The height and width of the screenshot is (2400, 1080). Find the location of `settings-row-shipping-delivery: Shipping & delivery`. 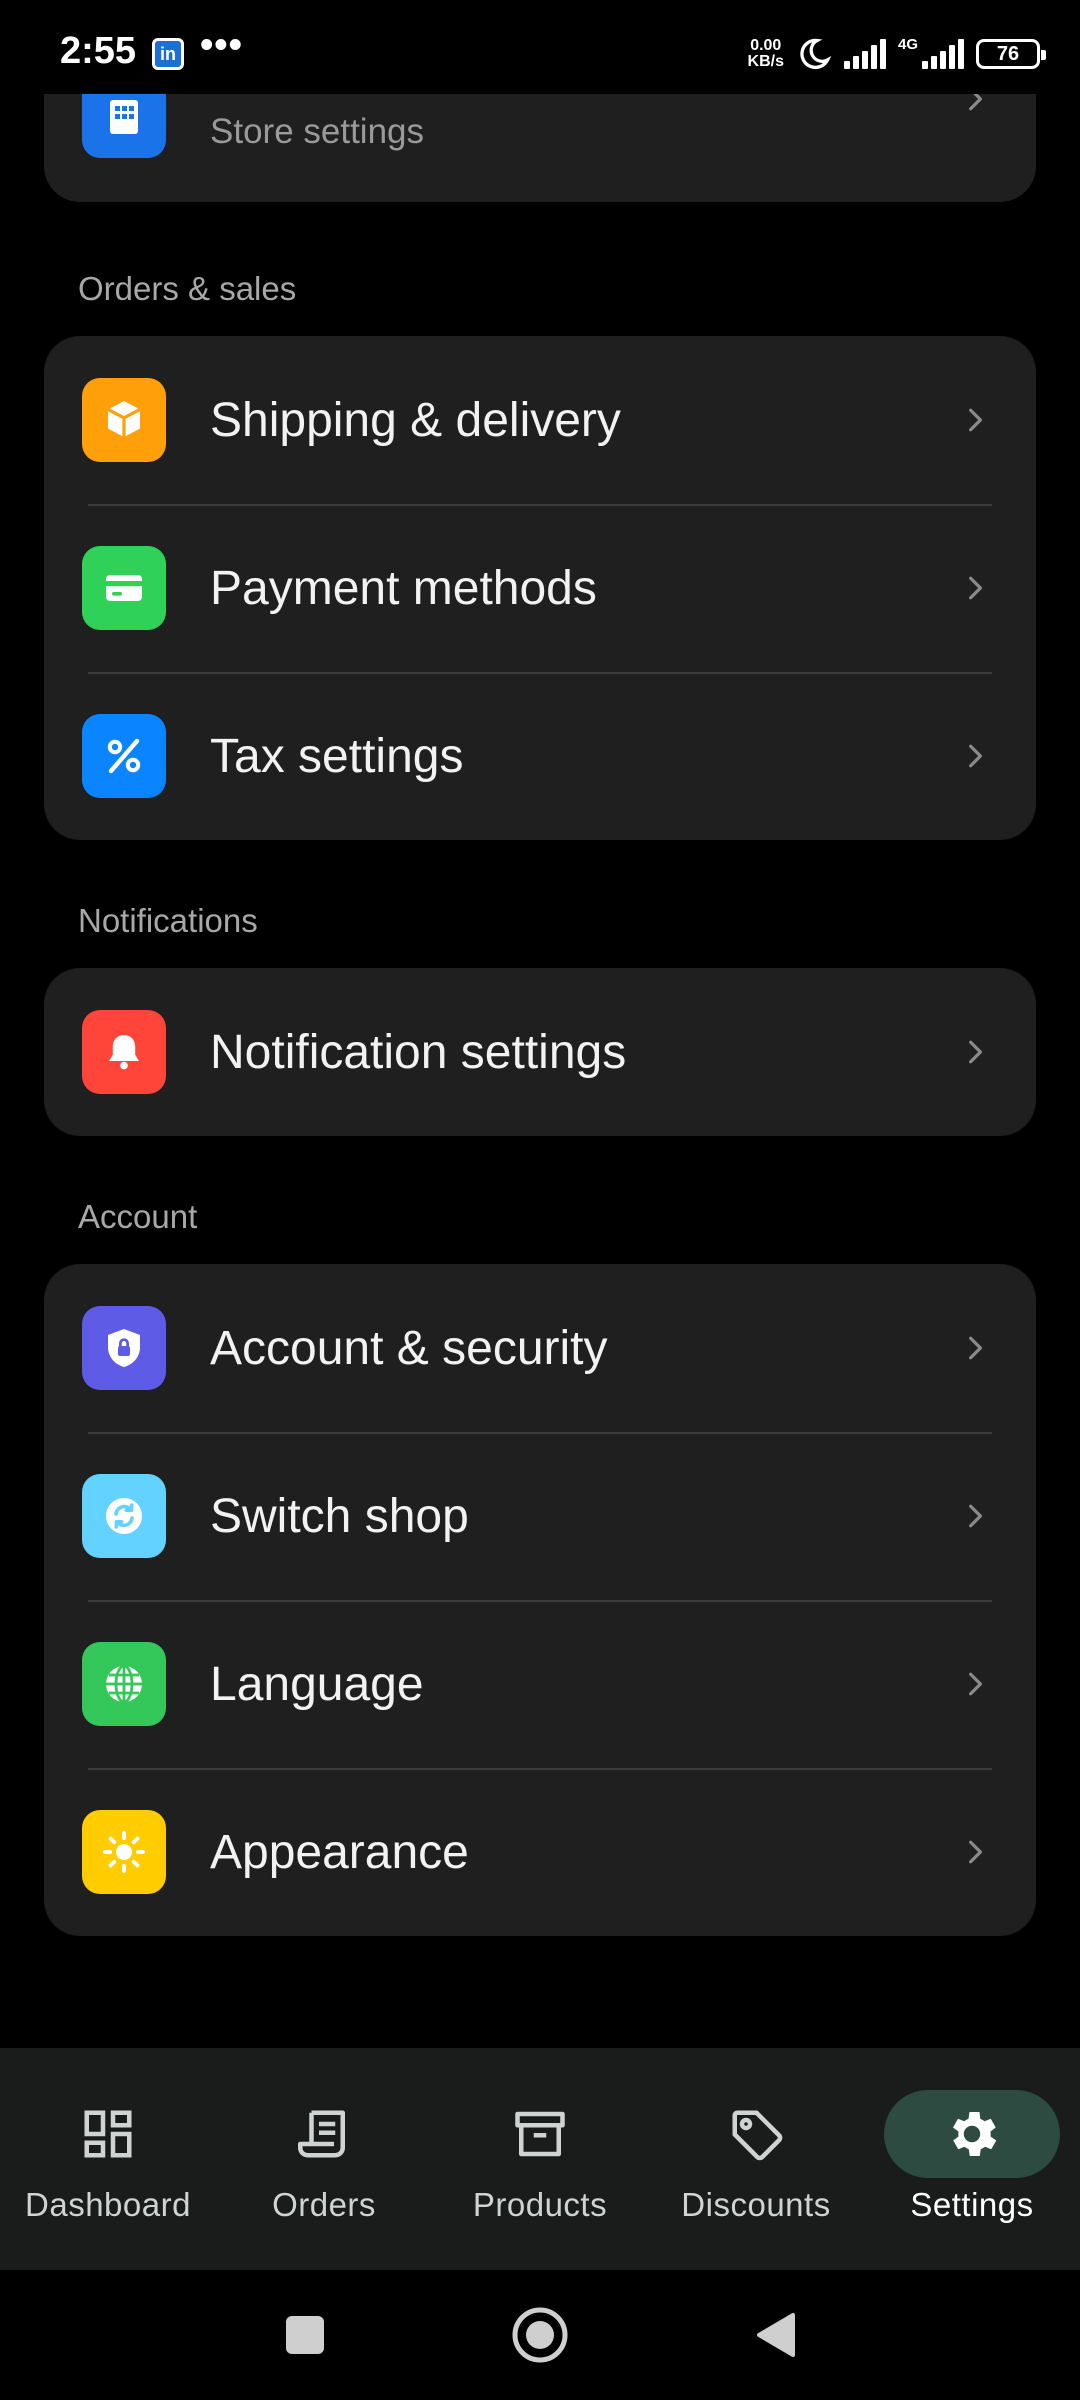

settings-row-shipping-delivery: Shipping & delivery is located at coordinates (540, 420).